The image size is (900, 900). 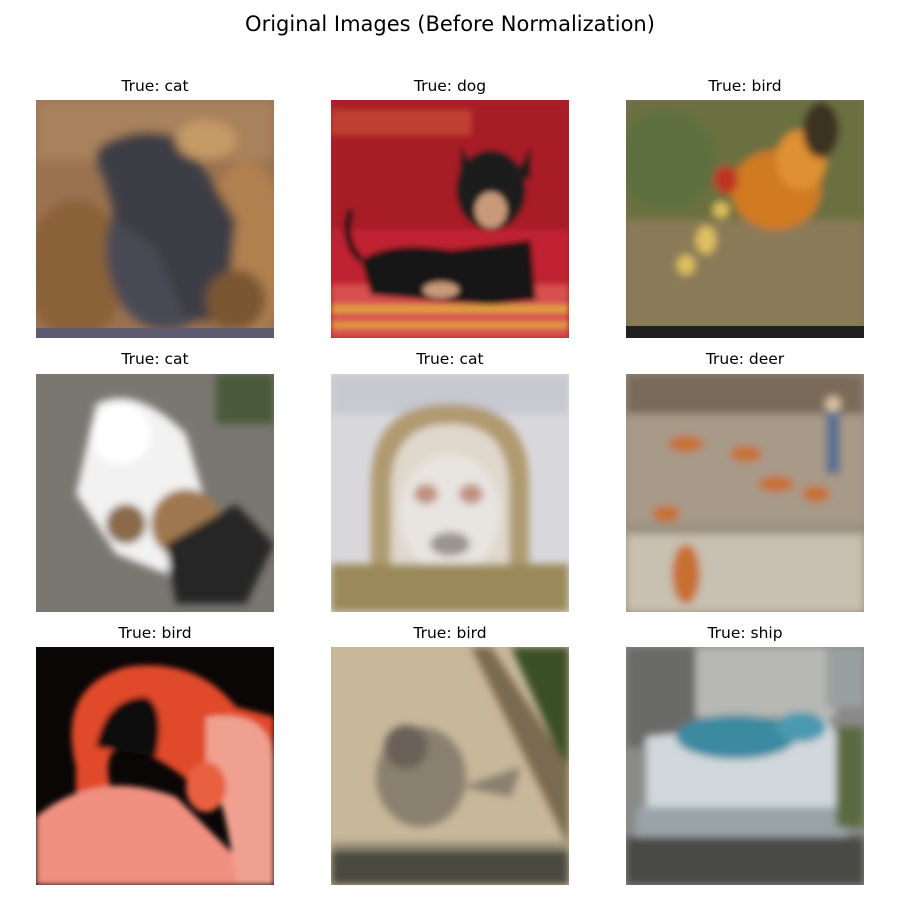 I want to click on panel-title-2: True: dog, so click(x=450, y=86).